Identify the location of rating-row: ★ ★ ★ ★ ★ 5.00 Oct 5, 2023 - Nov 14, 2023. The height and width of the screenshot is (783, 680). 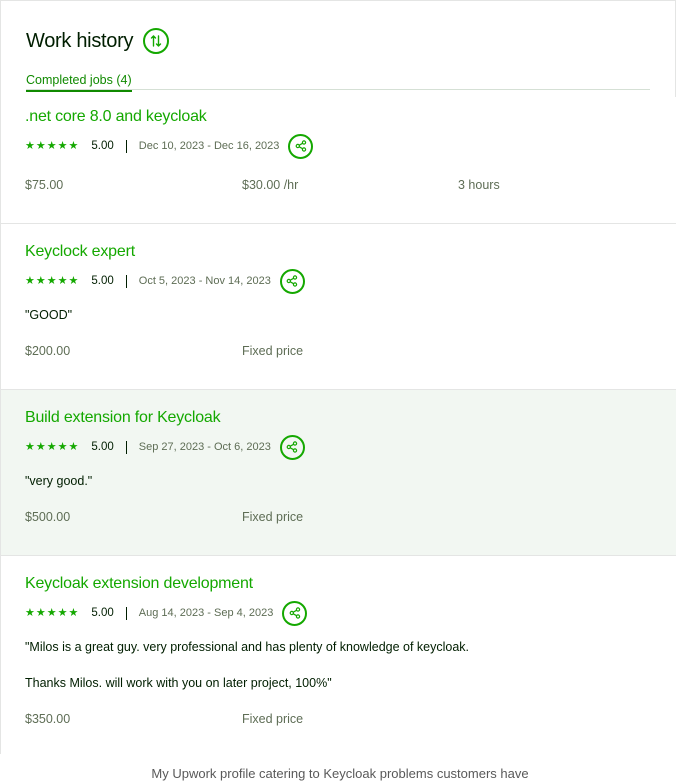
(165, 281).